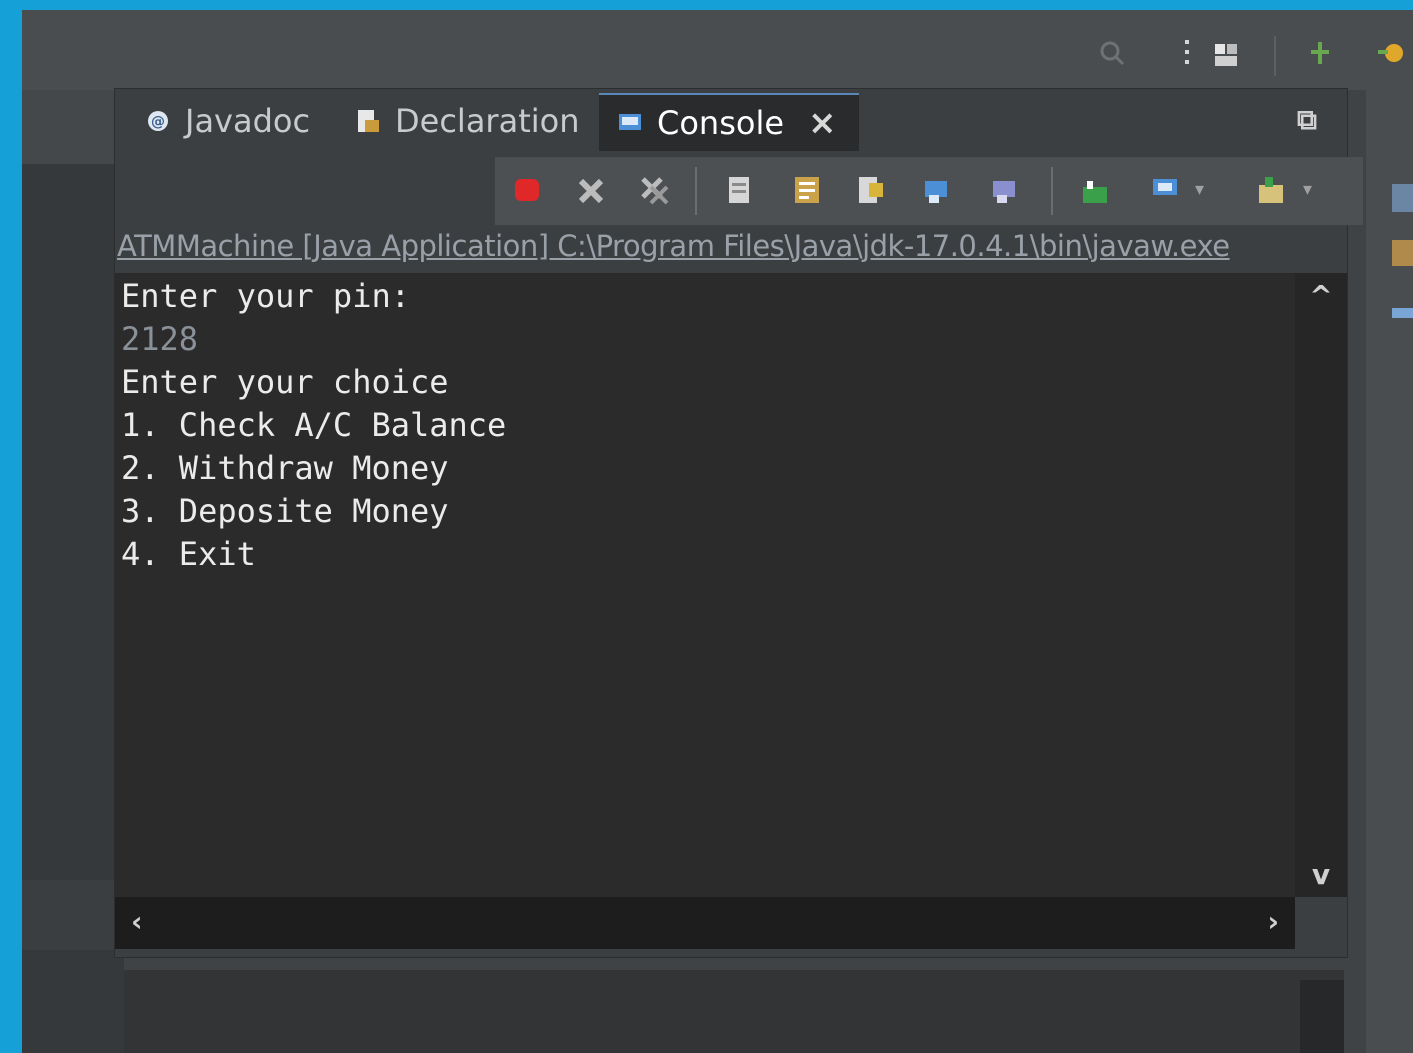 This screenshot has height=1053, width=1413. I want to click on scroll-right-icon: ›, so click(1273, 921).